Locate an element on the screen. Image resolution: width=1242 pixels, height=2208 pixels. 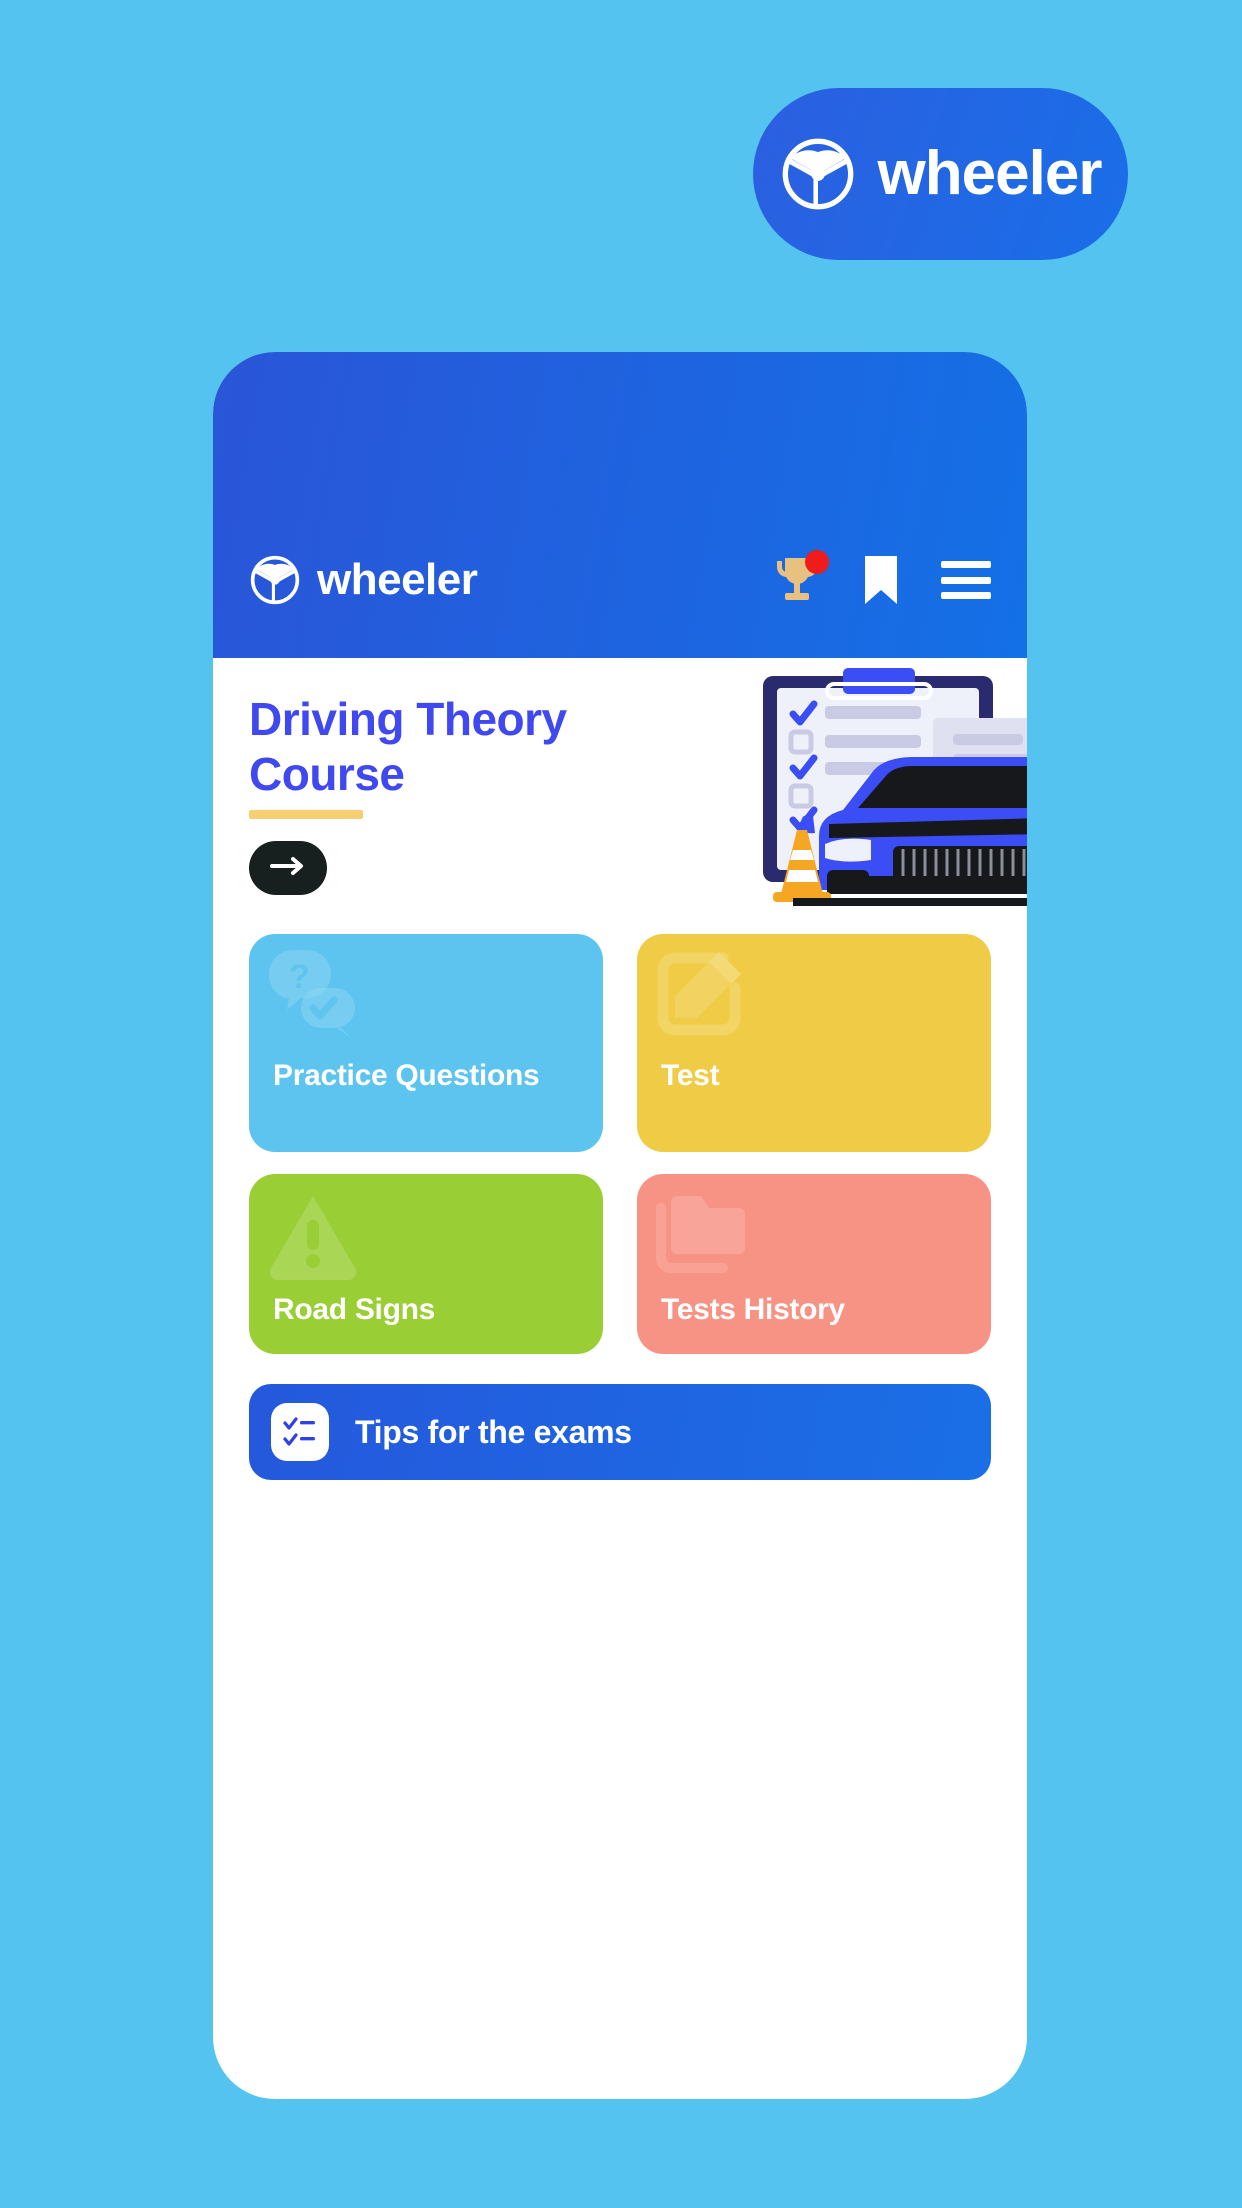
header-actions is located at coordinates (882, 578).